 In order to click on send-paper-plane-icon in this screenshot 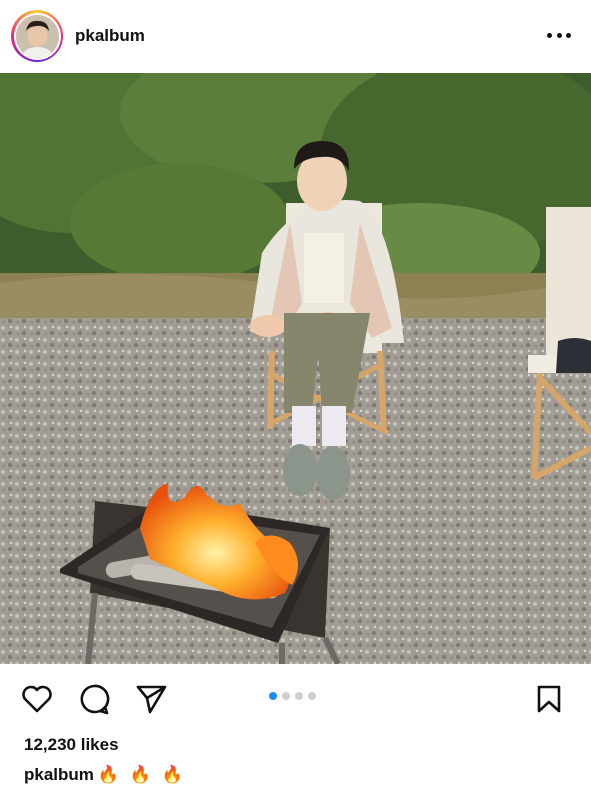, I will do `click(151, 699)`.